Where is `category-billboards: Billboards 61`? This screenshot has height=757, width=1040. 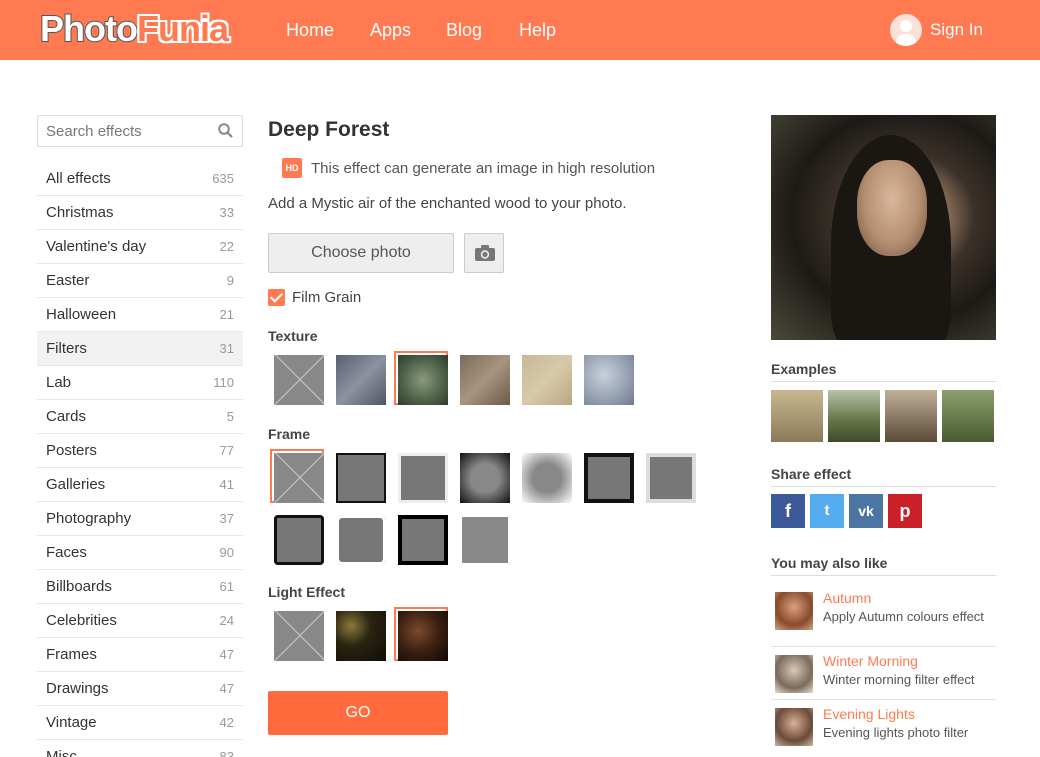
category-billboards: Billboards 61 is located at coordinates (140, 587).